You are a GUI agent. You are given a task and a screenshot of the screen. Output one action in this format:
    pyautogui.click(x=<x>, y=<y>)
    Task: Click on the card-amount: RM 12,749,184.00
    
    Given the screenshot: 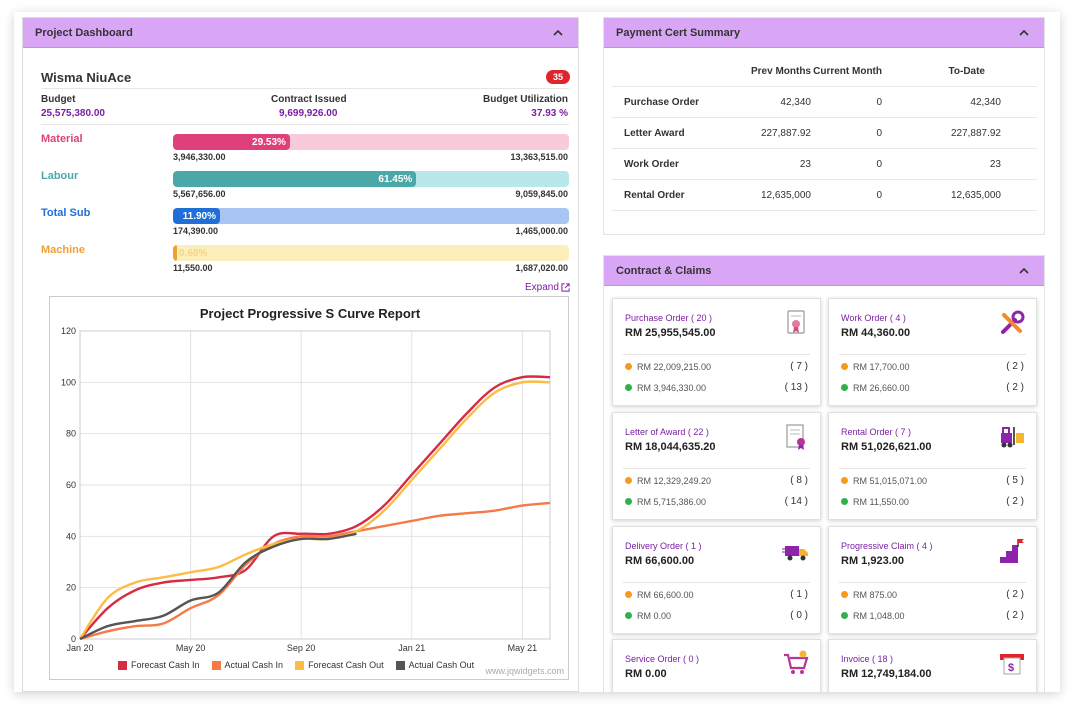 What is the action you would take?
    pyautogui.click(x=886, y=674)
    